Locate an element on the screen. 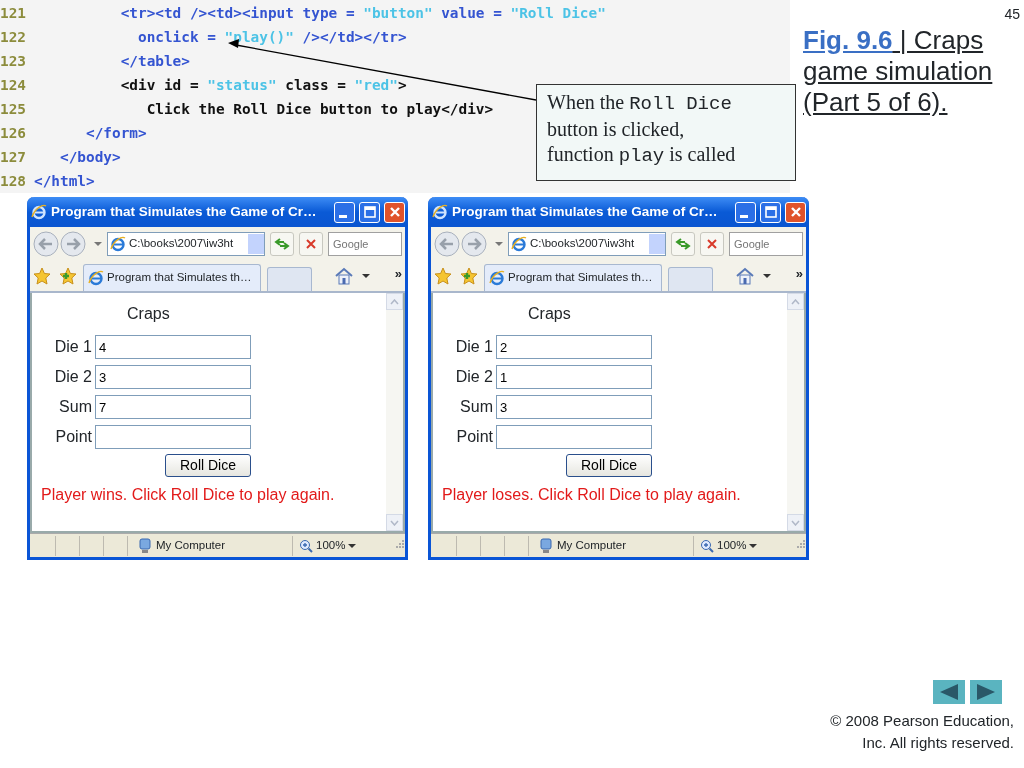  status-message: Player wins. Click Roll Dice to play again. is located at coordinates (188, 495).